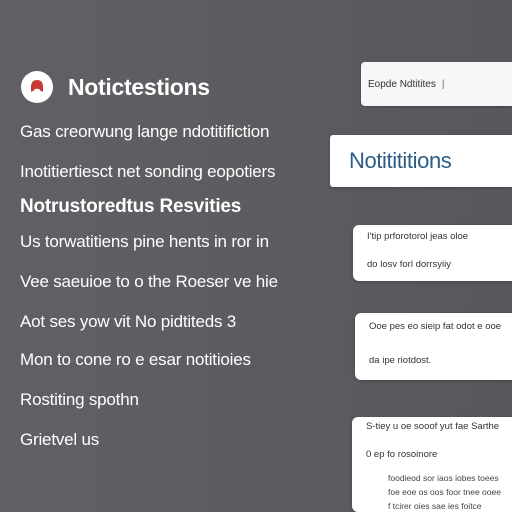  Describe the element at coordinates (139, 86) in the screenshot. I see `page-title: Notictestions` at that location.